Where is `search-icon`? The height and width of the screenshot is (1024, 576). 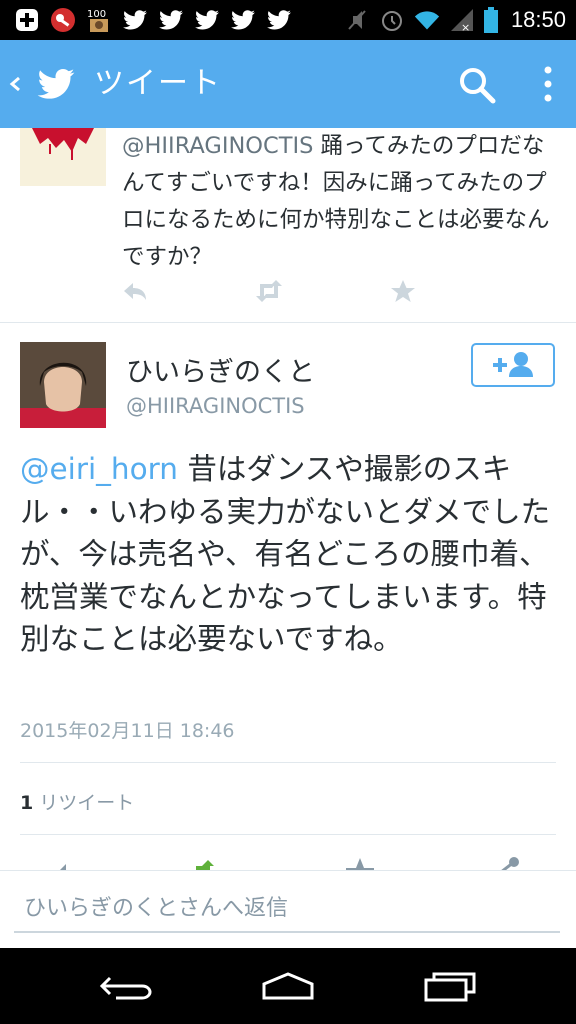 search-icon is located at coordinates (477, 85).